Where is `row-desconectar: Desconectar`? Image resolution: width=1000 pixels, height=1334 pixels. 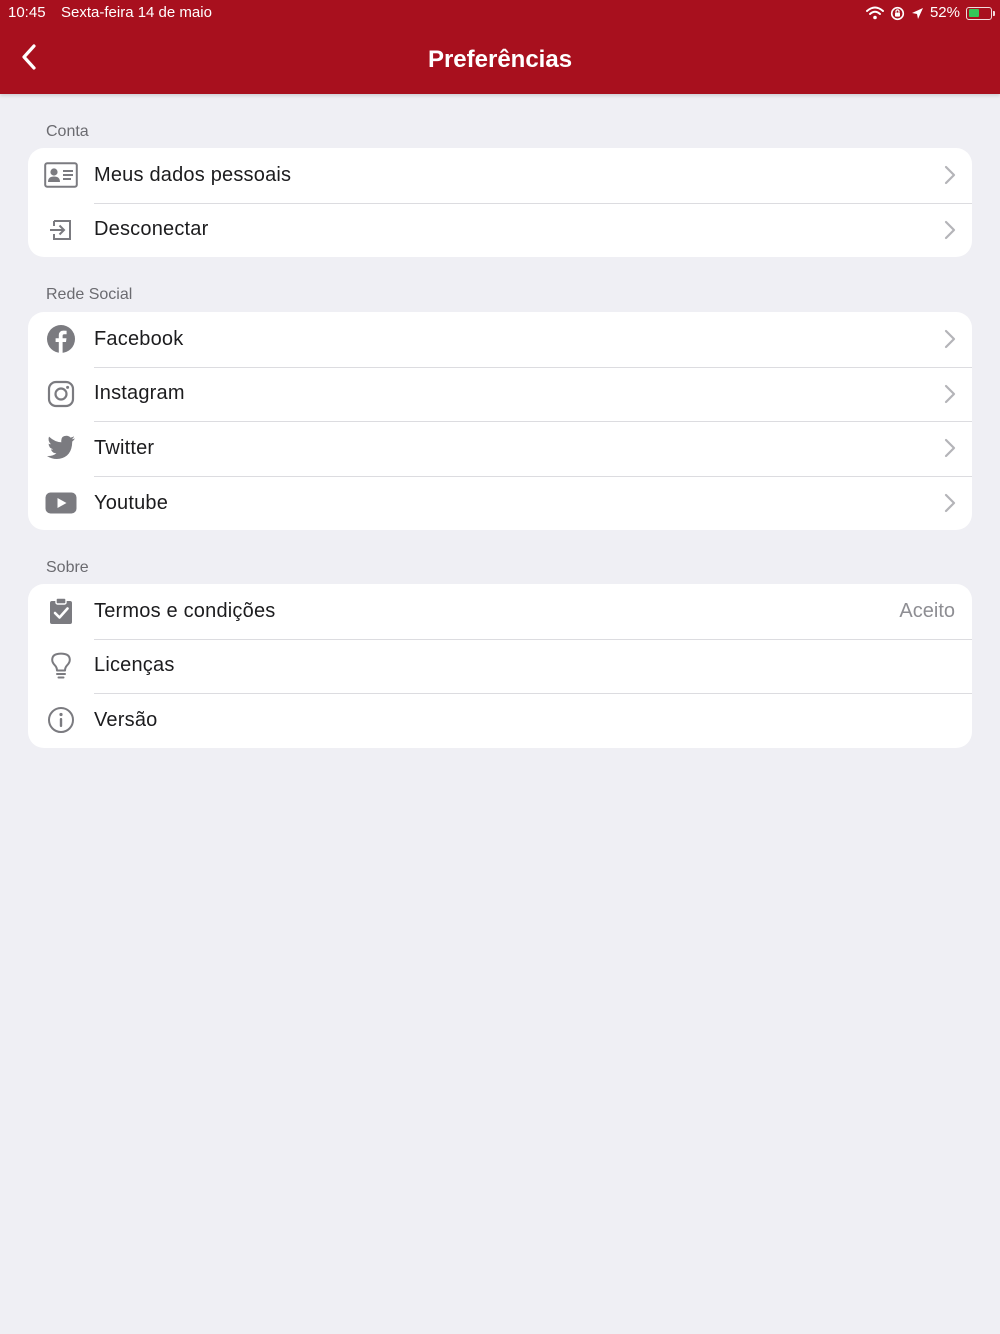 row-desconectar: Desconectar is located at coordinates (500, 230).